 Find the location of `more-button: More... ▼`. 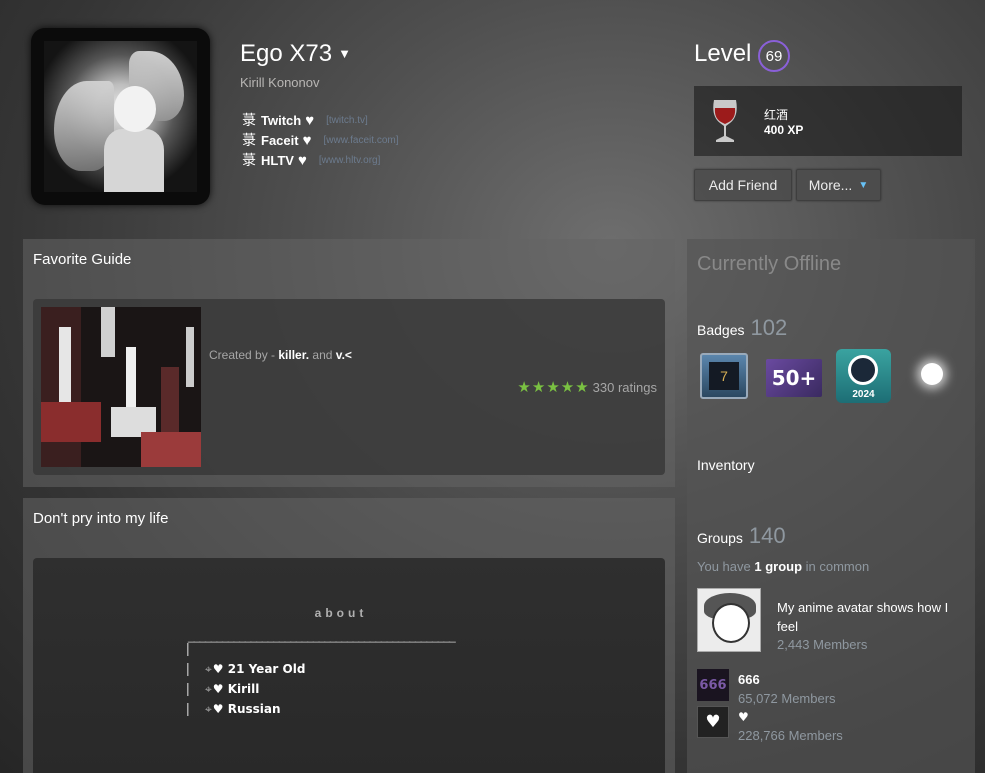

more-button: More... ▼ is located at coordinates (838, 185).